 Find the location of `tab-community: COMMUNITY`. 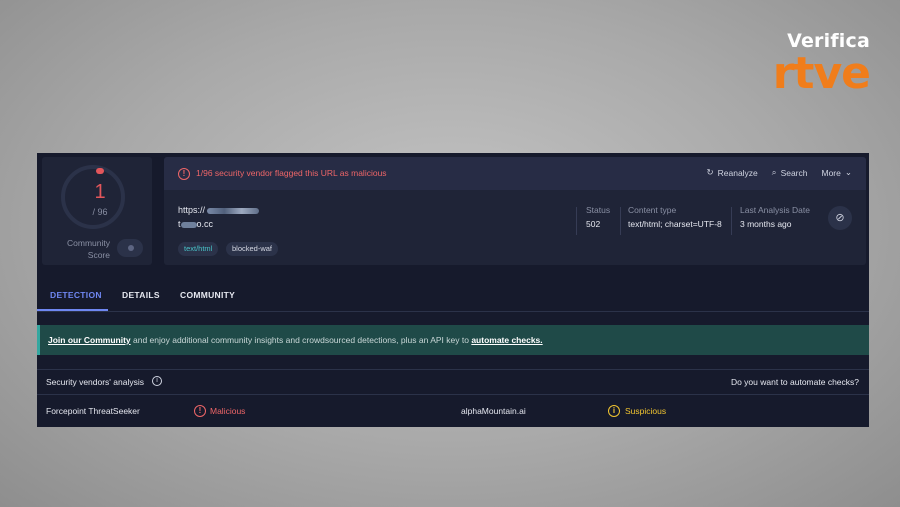

tab-community: COMMUNITY is located at coordinates (207, 295).